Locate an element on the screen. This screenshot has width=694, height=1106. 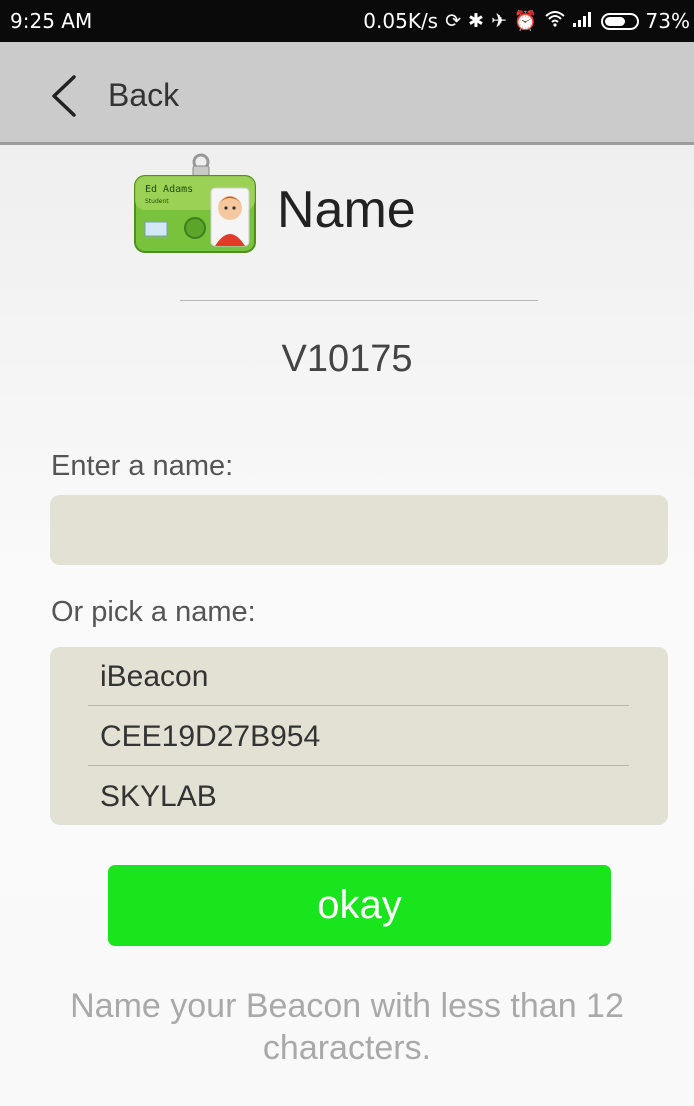
network-speed: 0.05K/s is located at coordinates (401, 21).